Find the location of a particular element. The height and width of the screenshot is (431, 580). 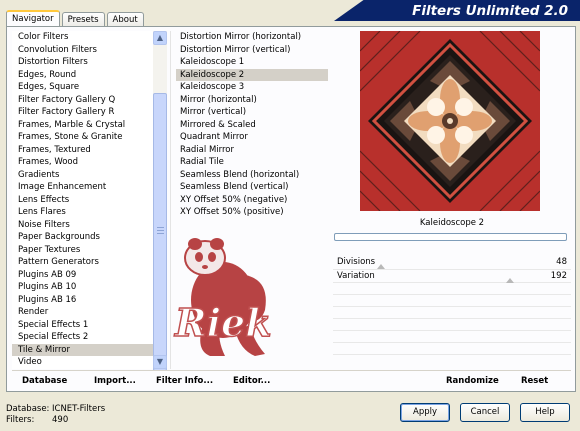

category-item: Plugins AB 09 is located at coordinates (89, 275).